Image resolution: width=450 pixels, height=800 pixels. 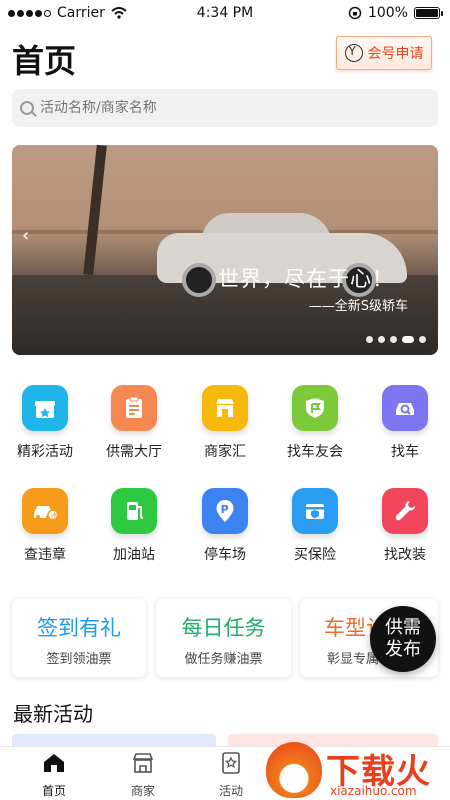 I want to click on grid-label: 商家汇, so click(x=225, y=452).